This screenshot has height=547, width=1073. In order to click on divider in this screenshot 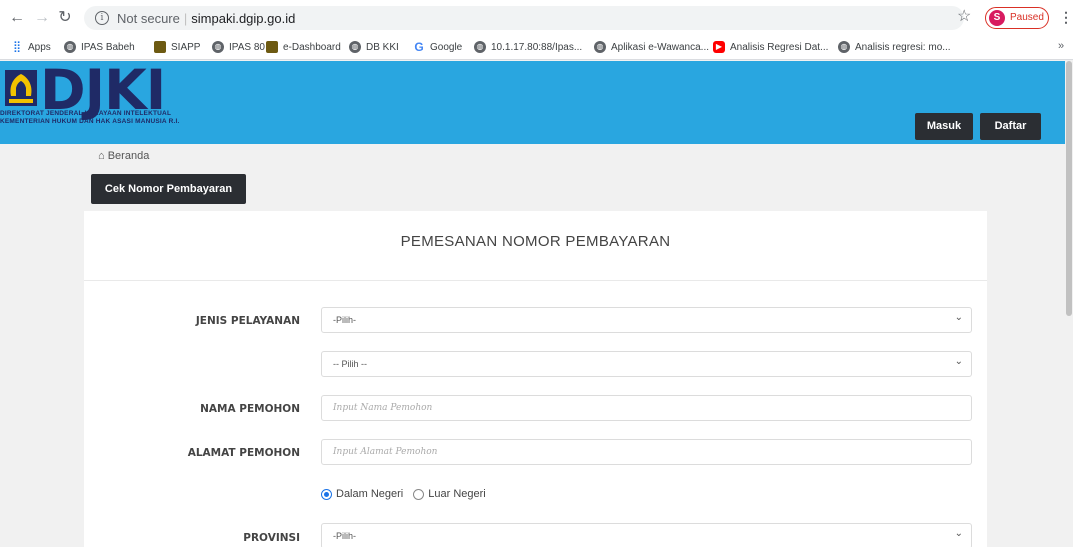, I will do `click(535, 280)`.